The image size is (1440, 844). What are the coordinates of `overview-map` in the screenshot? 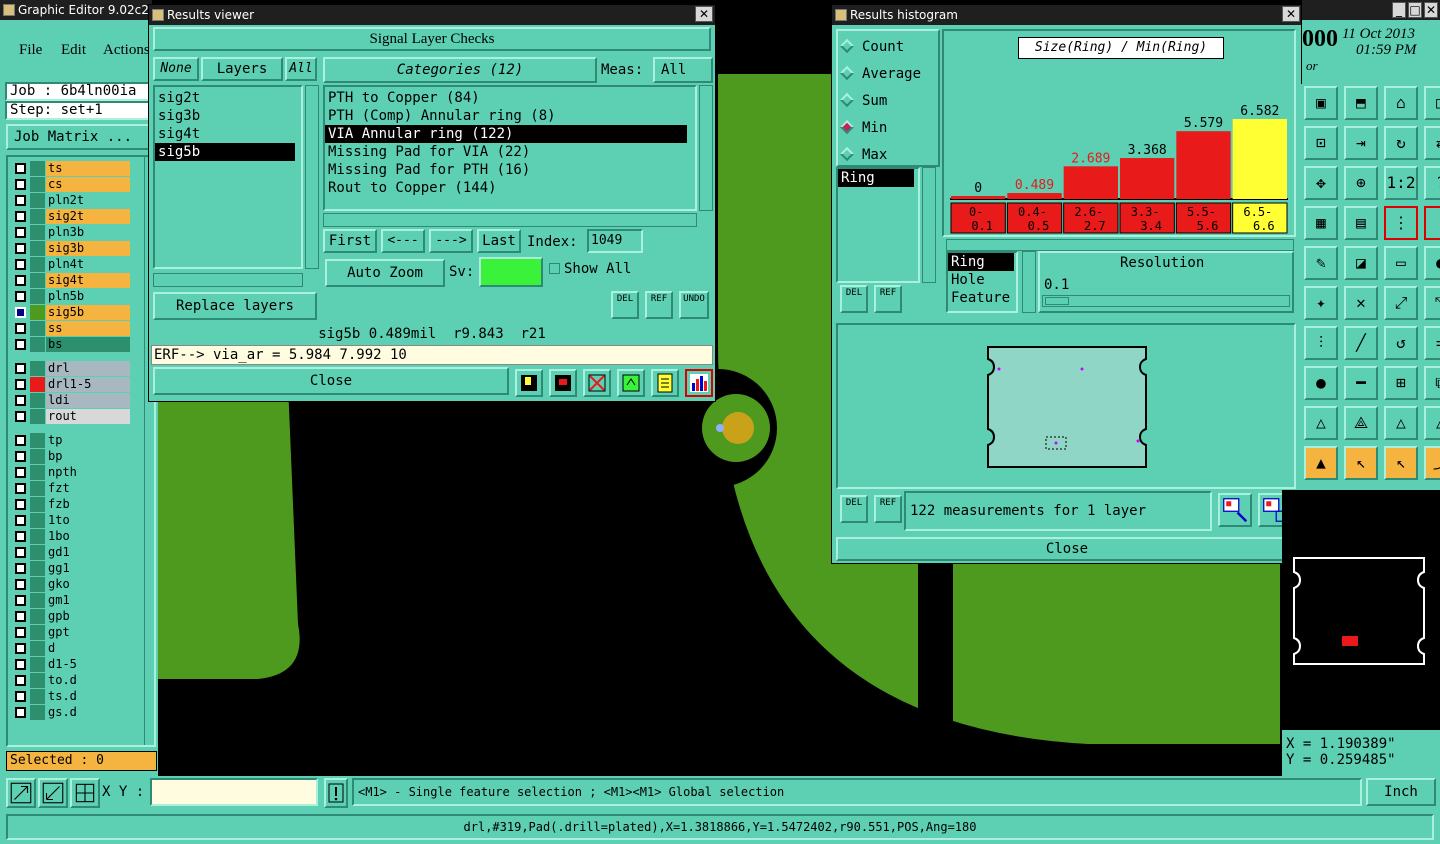 It's located at (1361, 610).